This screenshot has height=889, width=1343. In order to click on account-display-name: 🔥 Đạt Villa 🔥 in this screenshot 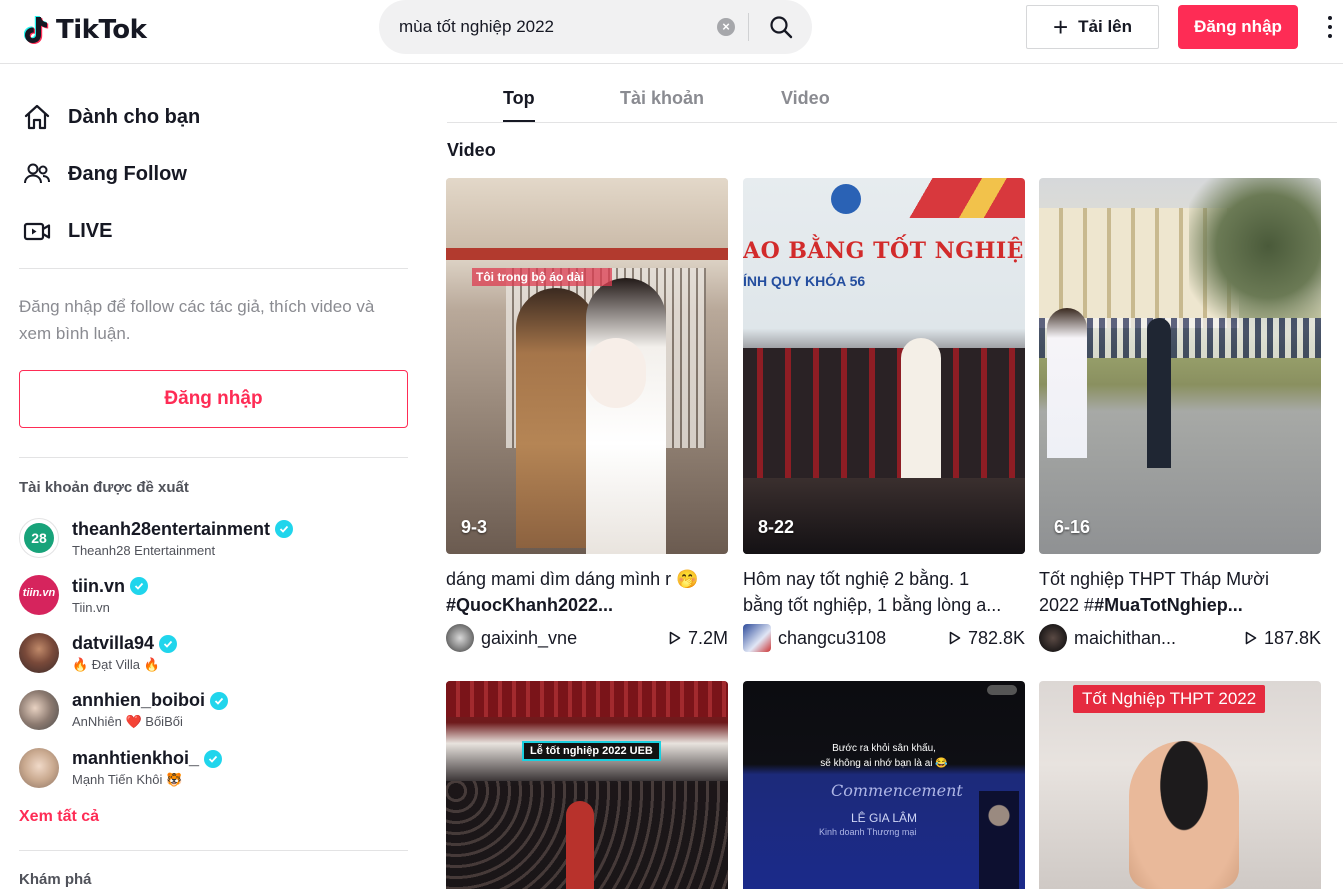, I will do `click(116, 664)`.